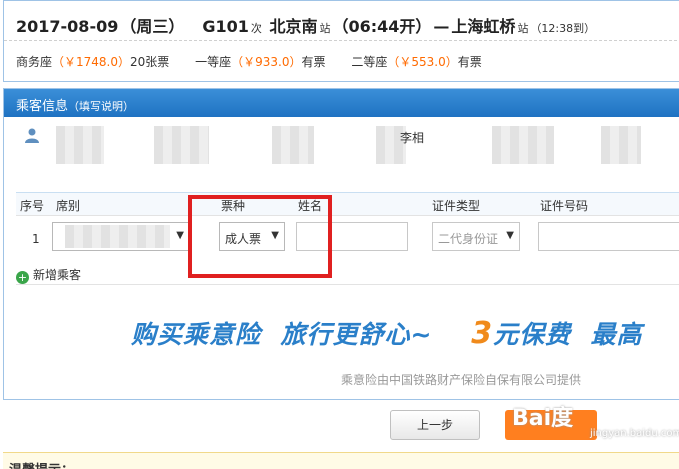  What do you see at coordinates (68, 206) in the screenshot?
I see `col-seat: 席别` at bounding box center [68, 206].